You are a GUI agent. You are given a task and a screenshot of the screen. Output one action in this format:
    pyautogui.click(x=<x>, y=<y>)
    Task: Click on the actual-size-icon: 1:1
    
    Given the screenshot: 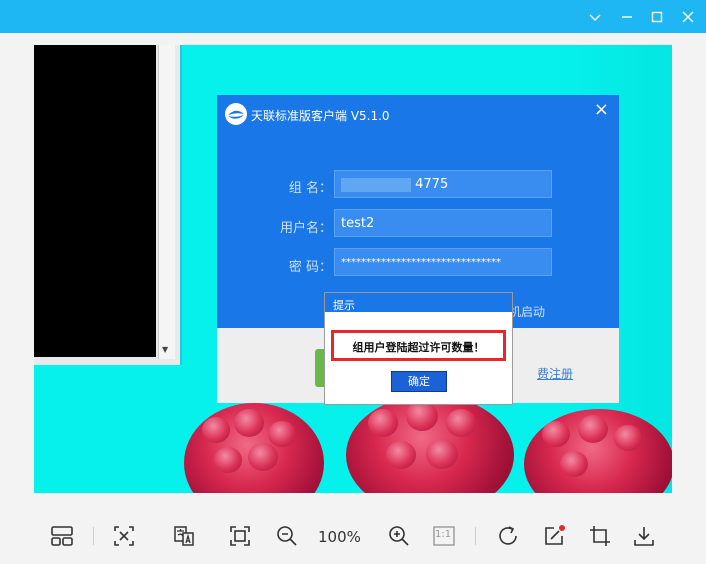 What is the action you would take?
    pyautogui.click(x=444, y=536)
    